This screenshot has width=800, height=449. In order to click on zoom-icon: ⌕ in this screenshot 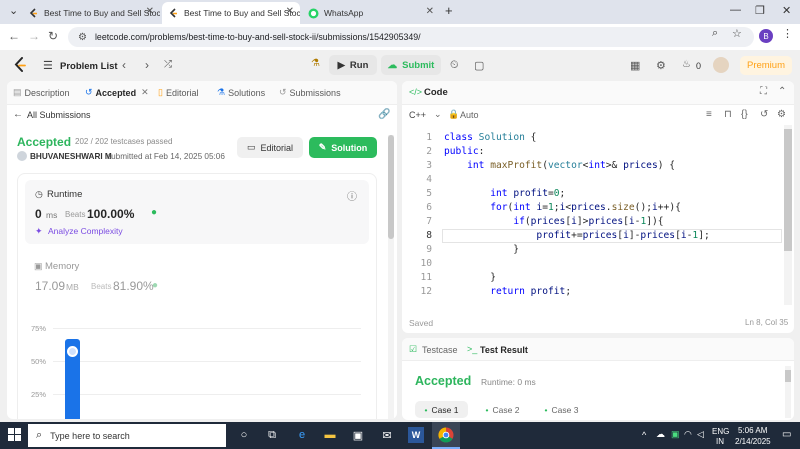, I will do `click(715, 33)`.